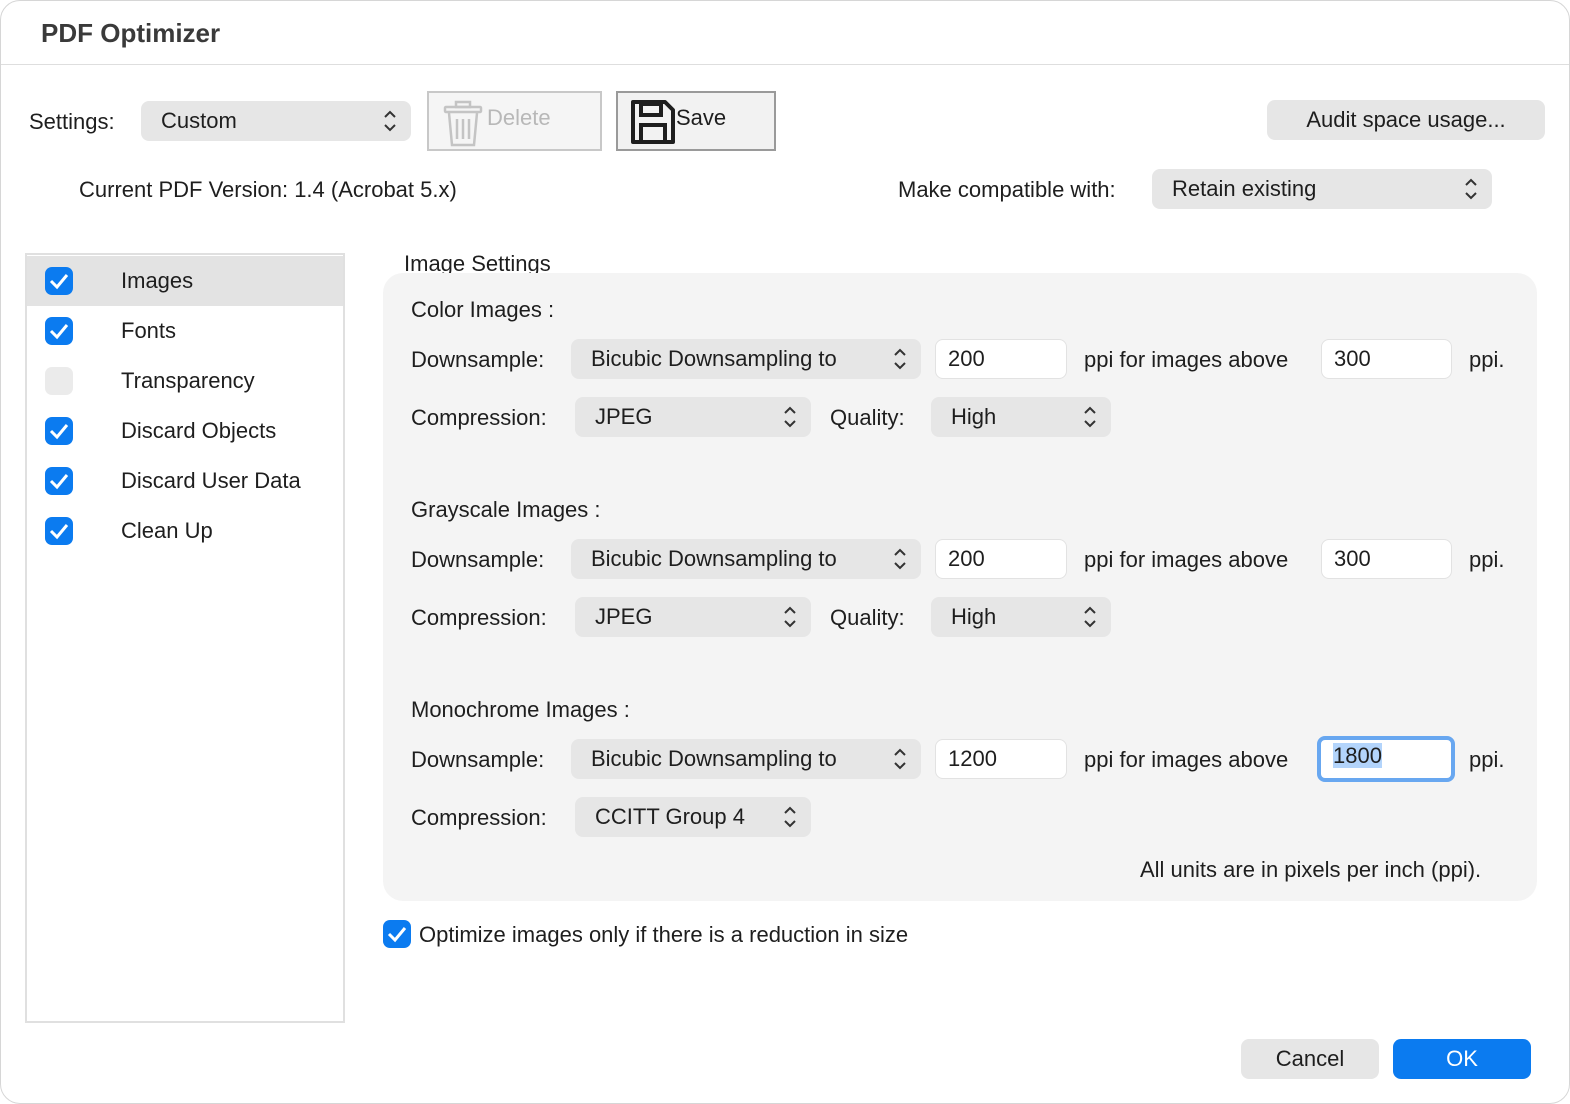 The width and height of the screenshot is (1570, 1104). What do you see at coordinates (670, 816) in the screenshot?
I see `monochrome-compression-value: CCITT Group 4` at bounding box center [670, 816].